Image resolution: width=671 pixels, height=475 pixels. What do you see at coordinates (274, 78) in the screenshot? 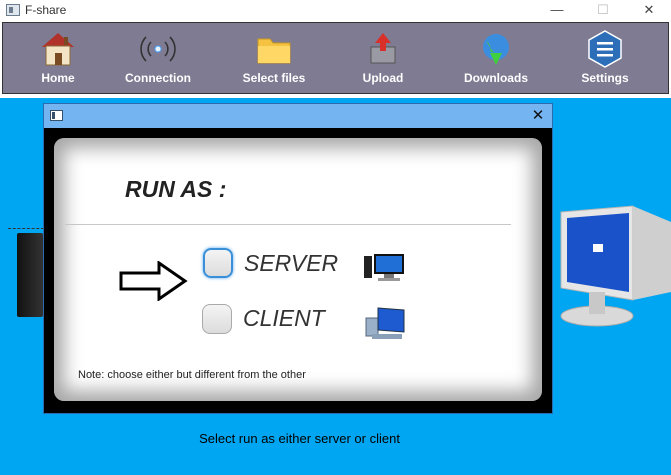
I see `toolbar-select-files-label: Select files` at bounding box center [274, 78].